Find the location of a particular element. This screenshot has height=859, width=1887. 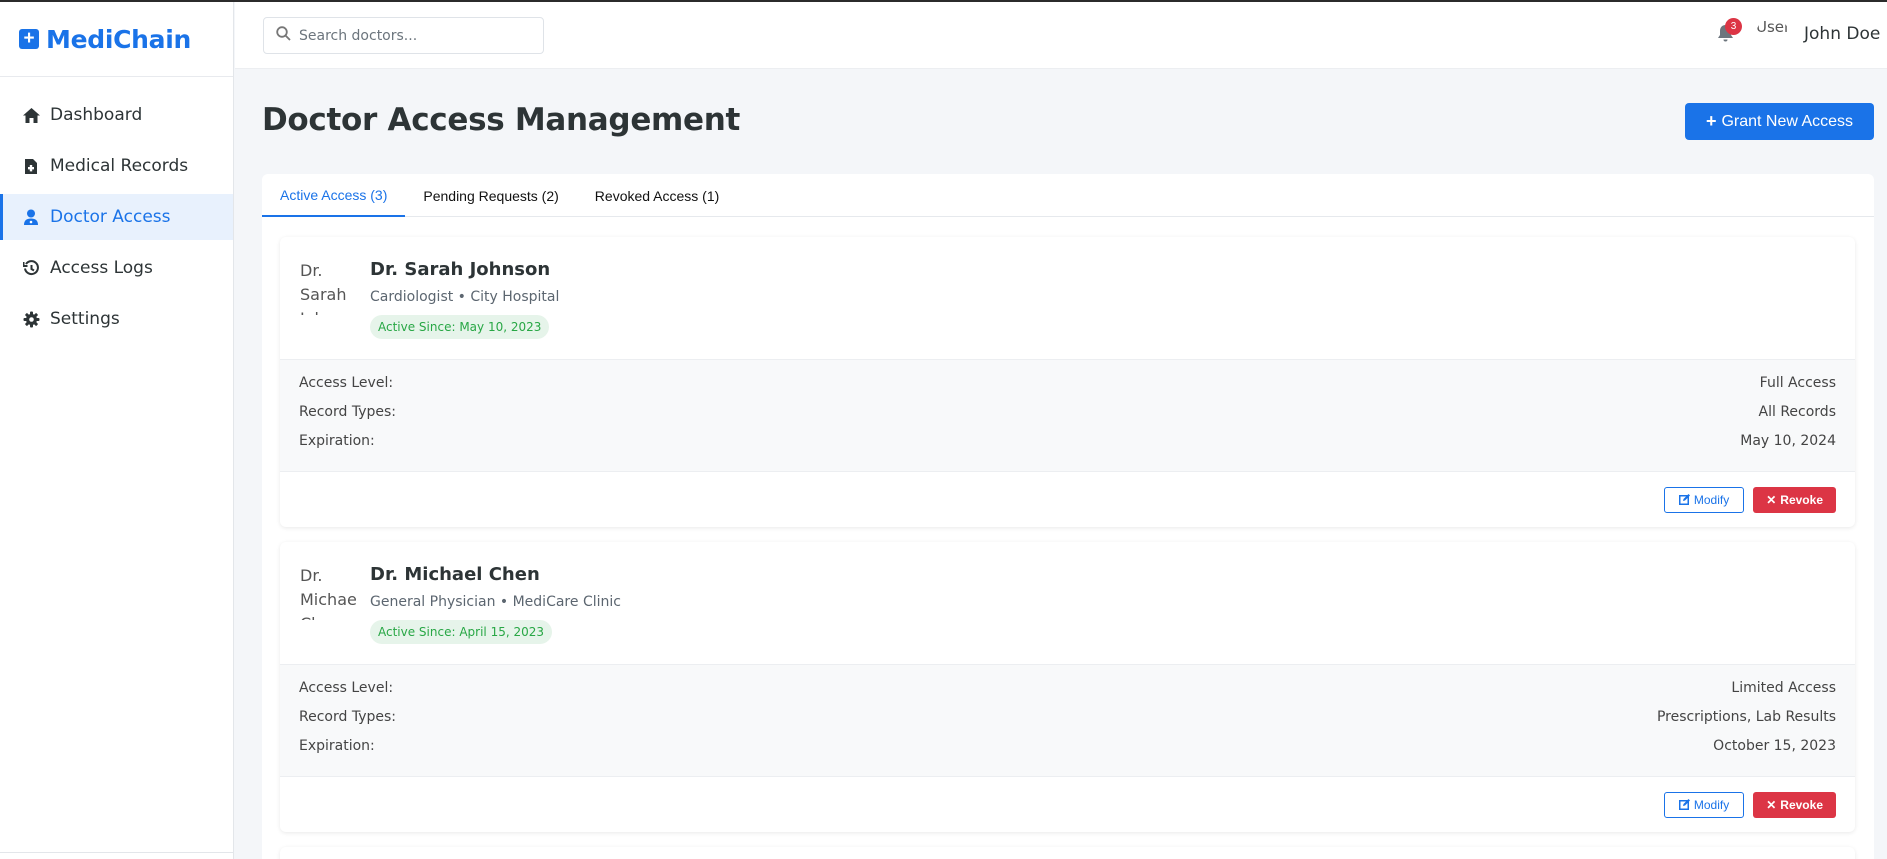

sidebar-item-doctor-access: Doctor Access is located at coordinates (116, 217).